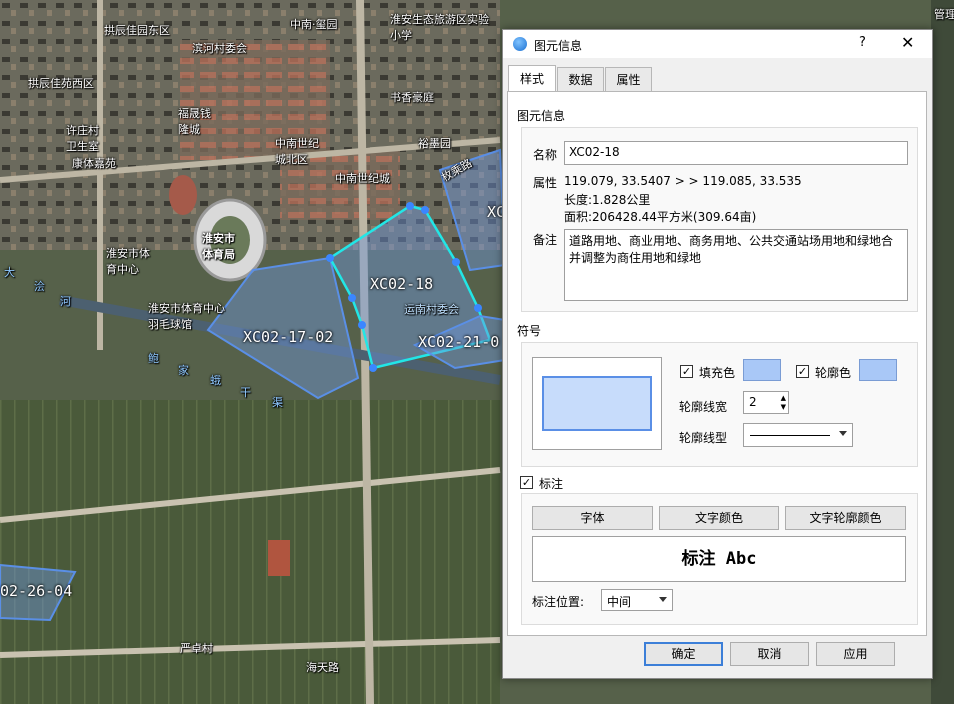 This screenshot has width=954, height=707. I want to click on help-button: ?, so click(862, 42).